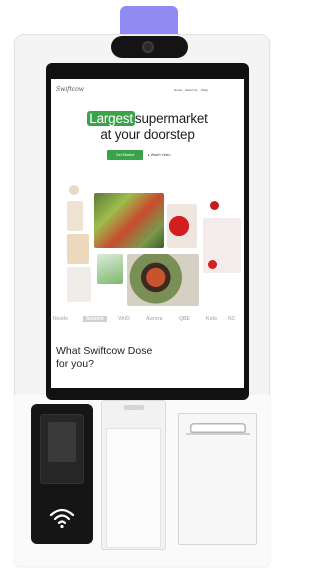 The width and height of the screenshot is (320, 571). Describe the element at coordinates (148, 47) in the screenshot. I see `camera-icon` at that location.